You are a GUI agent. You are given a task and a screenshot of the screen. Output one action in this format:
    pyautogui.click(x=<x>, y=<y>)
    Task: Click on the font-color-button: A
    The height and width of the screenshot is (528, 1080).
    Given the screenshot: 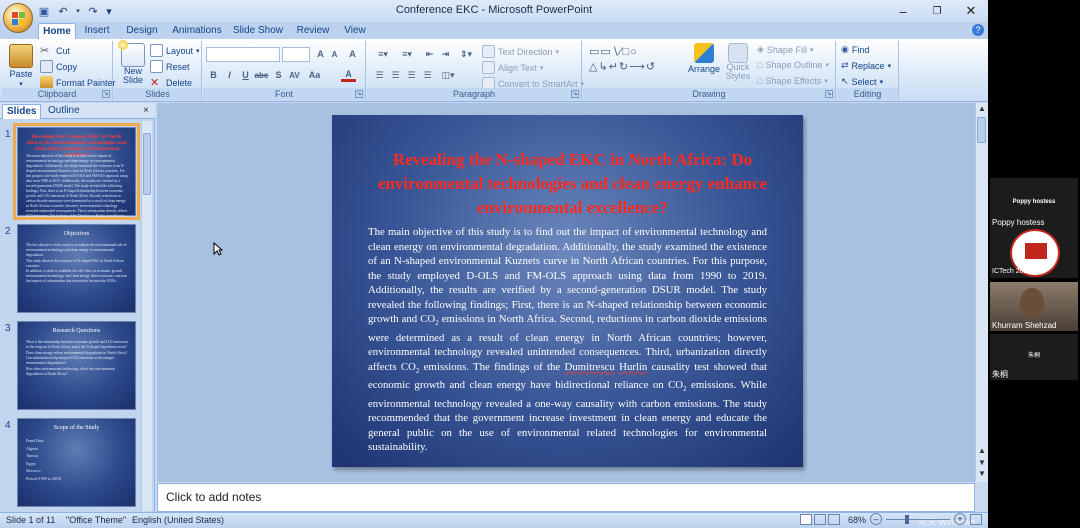 What is the action you would take?
    pyautogui.click(x=348, y=75)
    